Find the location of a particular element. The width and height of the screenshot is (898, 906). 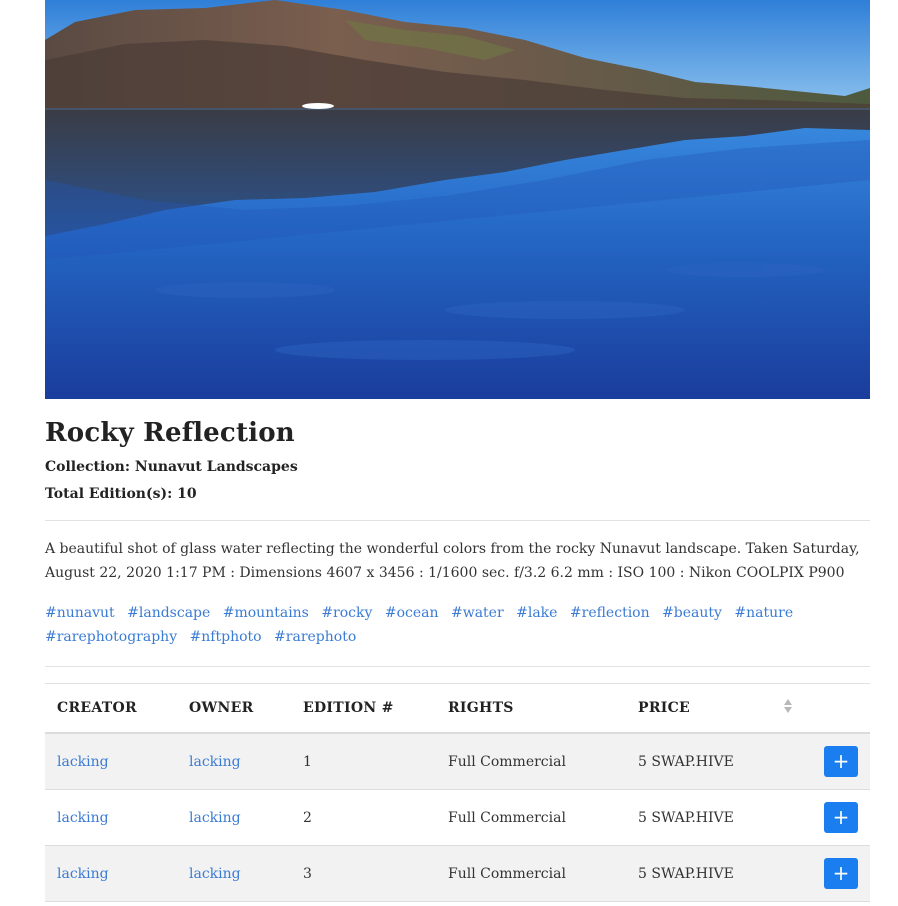

tag-link: #beauty is located at coordinates (692, 613).